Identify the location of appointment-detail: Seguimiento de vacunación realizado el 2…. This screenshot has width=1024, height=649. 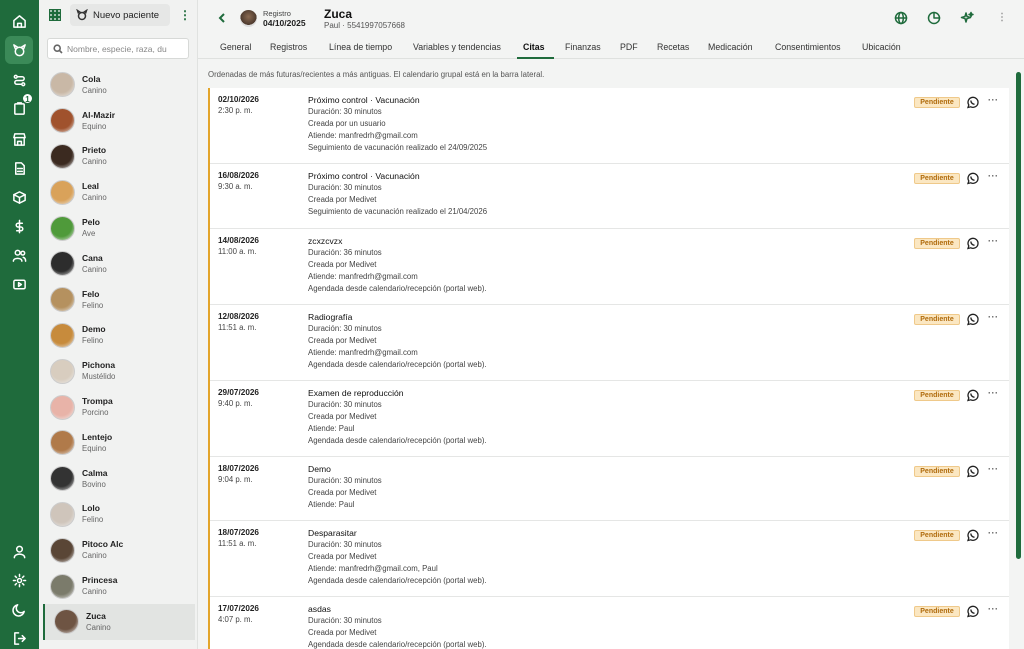
(398, 211).